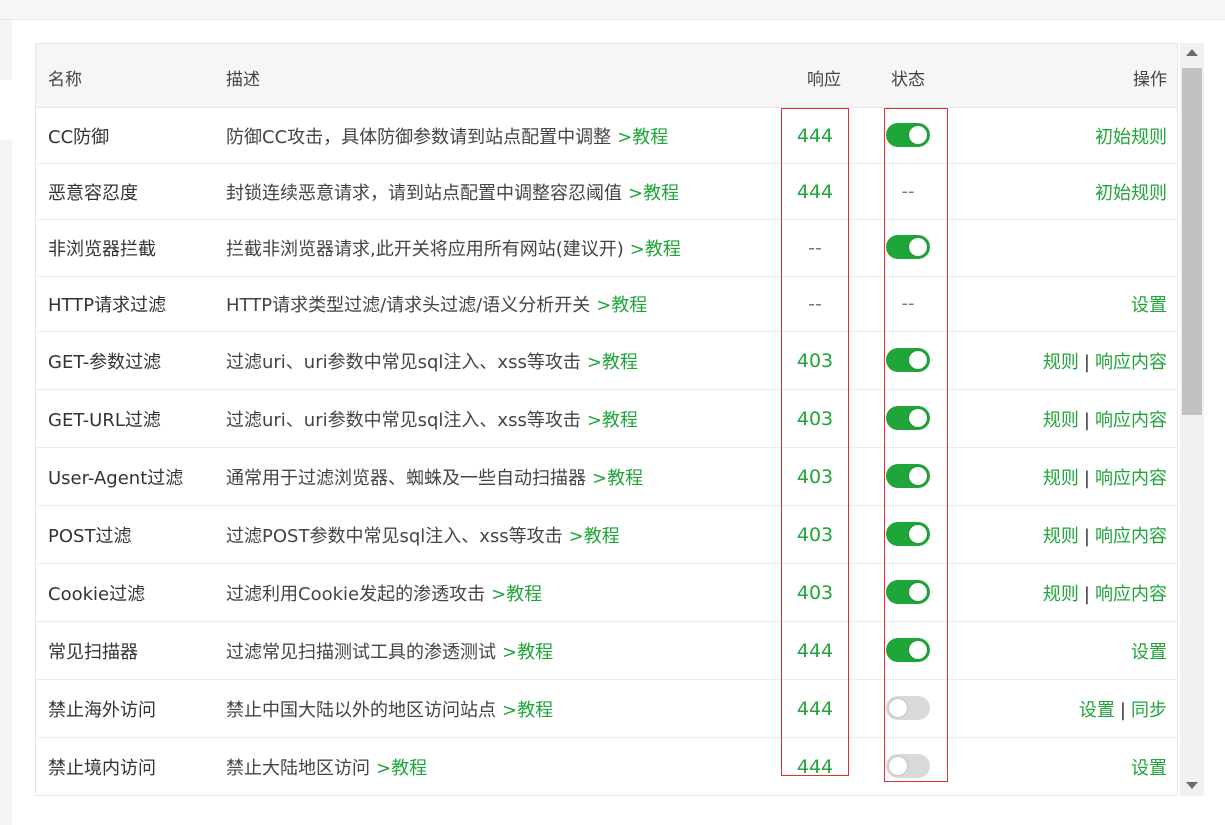 This screenshot has width=1225, height=825. I want to click on left-strip, so click(6, 110).